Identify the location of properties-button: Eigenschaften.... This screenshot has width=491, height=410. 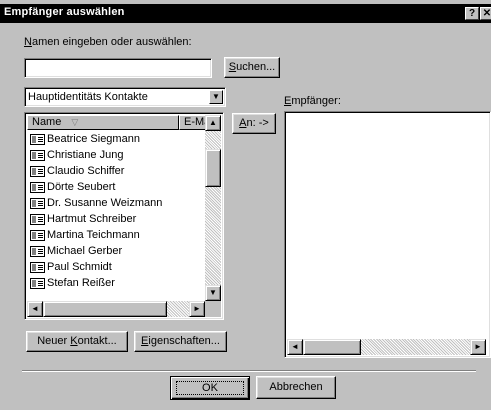
(180, 341).